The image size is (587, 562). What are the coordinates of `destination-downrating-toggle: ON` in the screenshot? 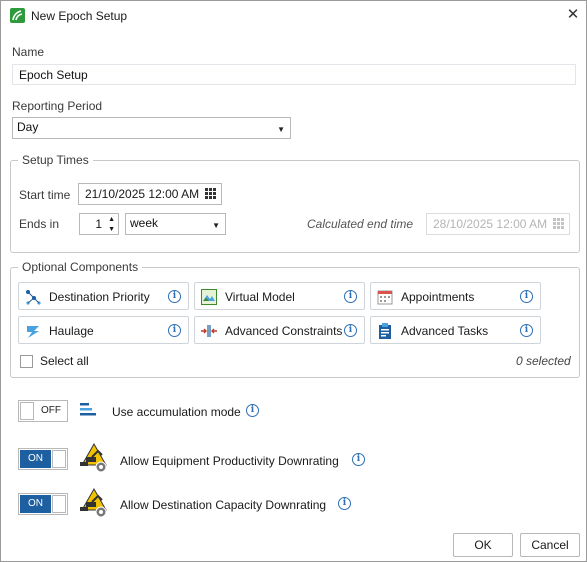 It's located at (43, 504).